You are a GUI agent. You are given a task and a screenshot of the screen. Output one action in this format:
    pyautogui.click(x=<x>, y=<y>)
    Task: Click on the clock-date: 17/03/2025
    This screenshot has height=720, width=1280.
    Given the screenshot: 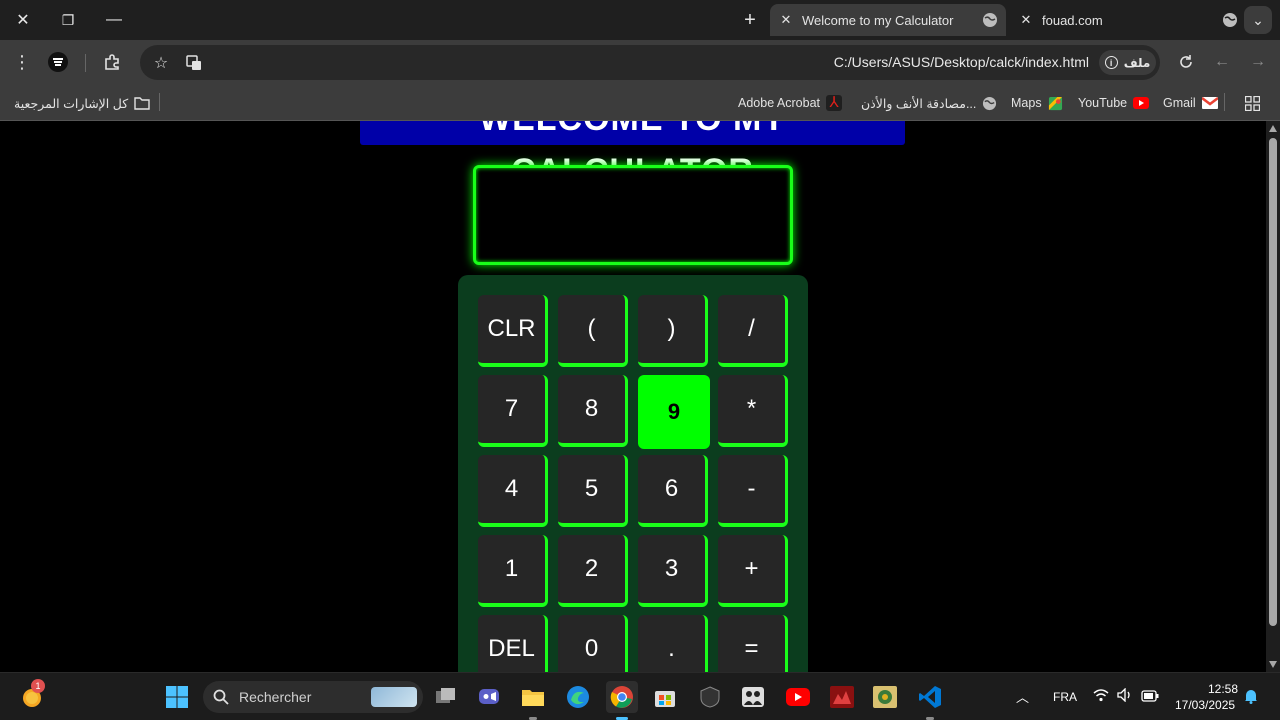 What is the action you would take?
    pyautogui.click(x=1205, y=705)
    